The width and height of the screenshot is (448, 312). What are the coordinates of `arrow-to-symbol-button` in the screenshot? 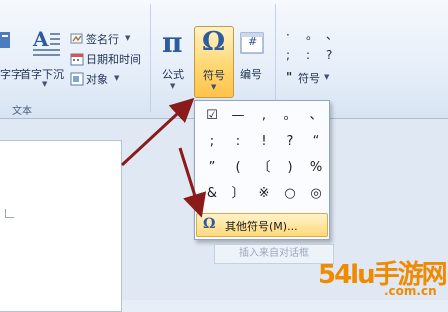 It's located at (157, 132).